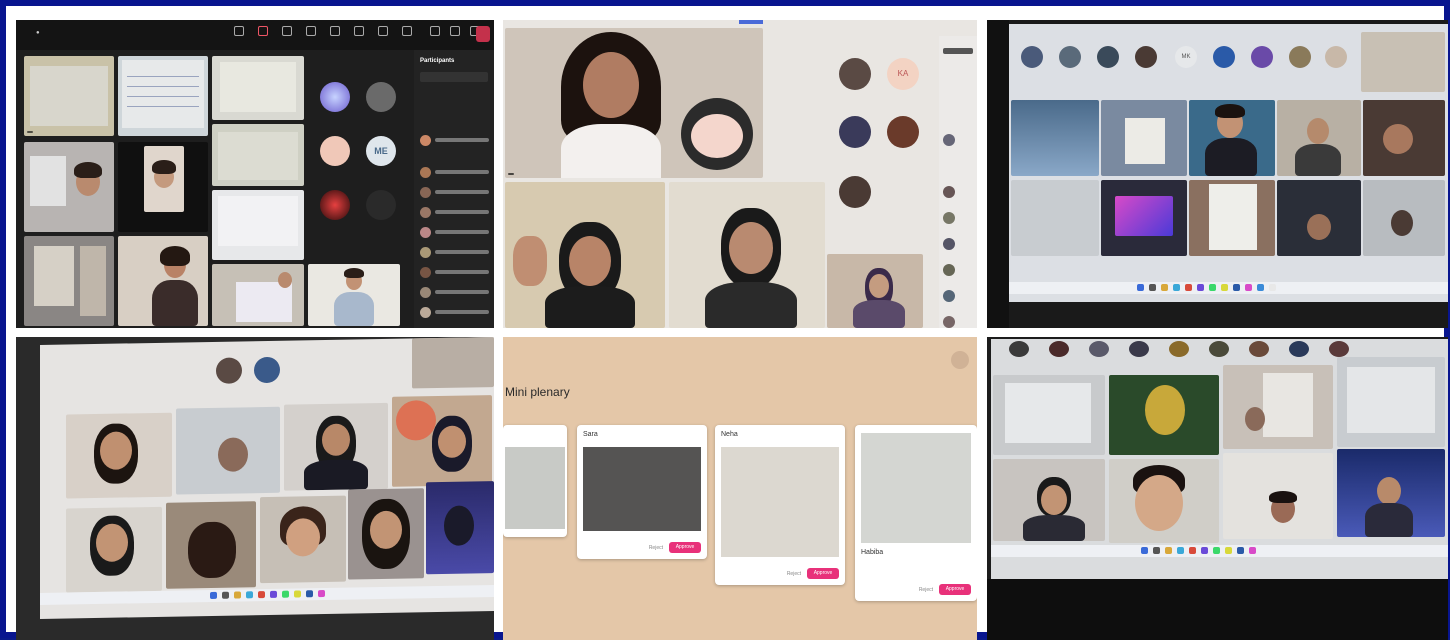 The width and height of the screenshot is (1450, 640). Describe the element at coordinates (960, 360) in the screenshot. I see `search-icon` at that location.